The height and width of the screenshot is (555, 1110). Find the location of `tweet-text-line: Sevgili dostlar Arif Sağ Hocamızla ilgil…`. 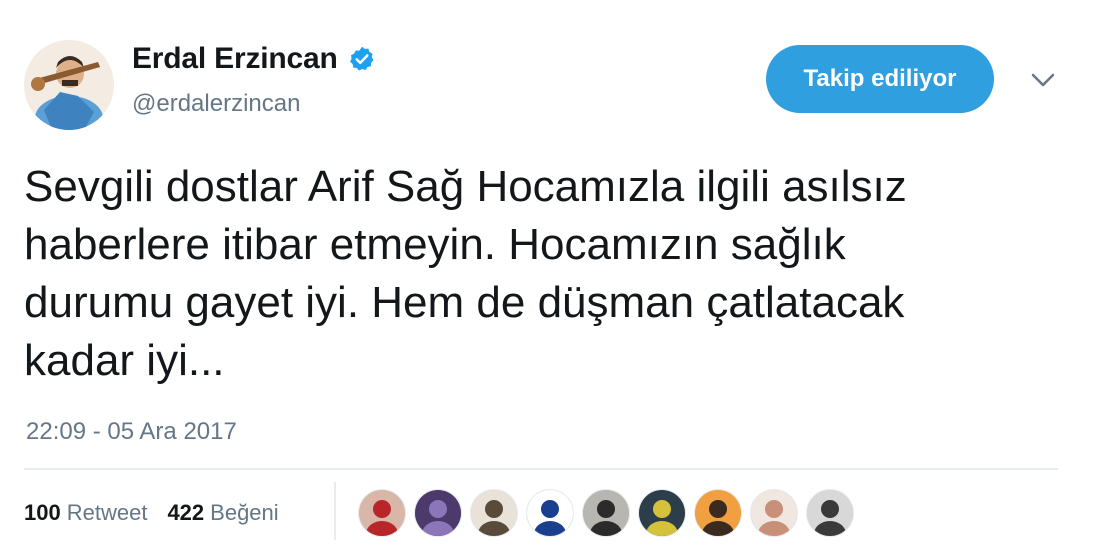

tweet-text-line: Sevgili dostlar Arif Sağ Hocamızla ilgil… is located at coordinates (465, 186).